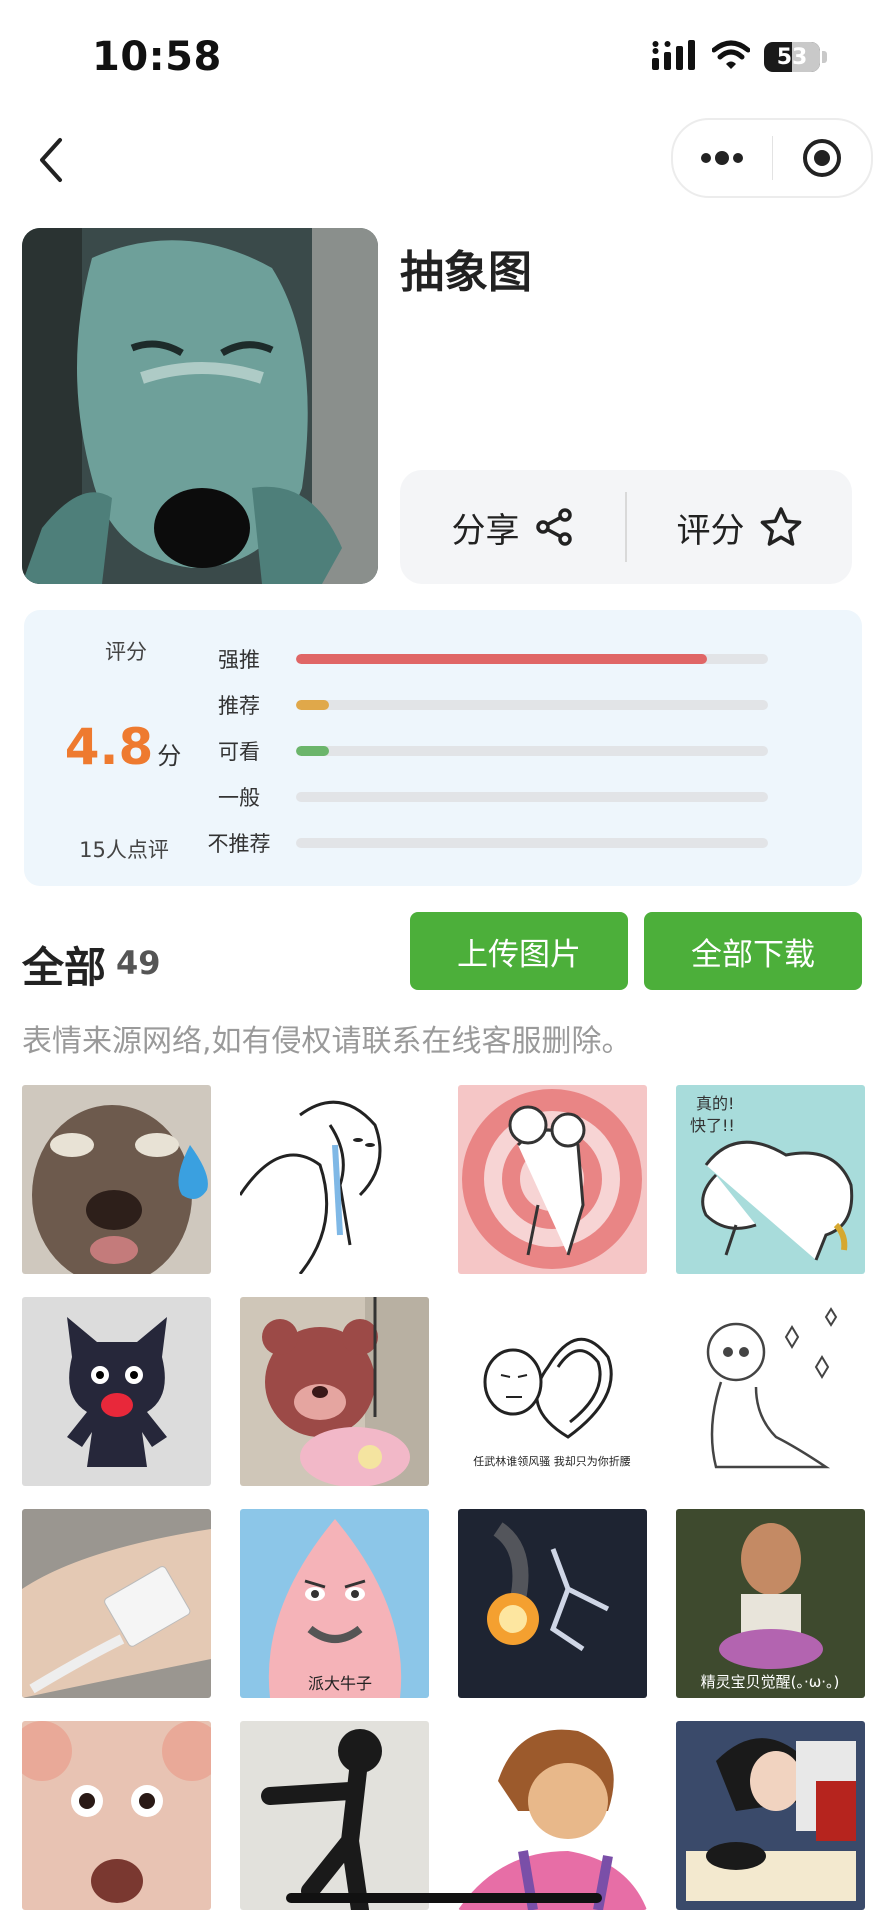  I want to click on patrick-meme-image: 派大牛子, so click(334, 1603).